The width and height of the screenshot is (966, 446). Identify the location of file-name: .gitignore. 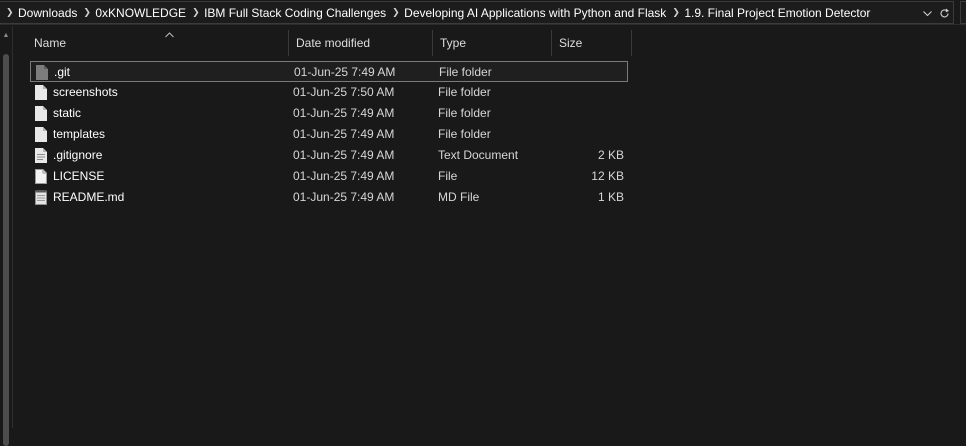
(78, 155).